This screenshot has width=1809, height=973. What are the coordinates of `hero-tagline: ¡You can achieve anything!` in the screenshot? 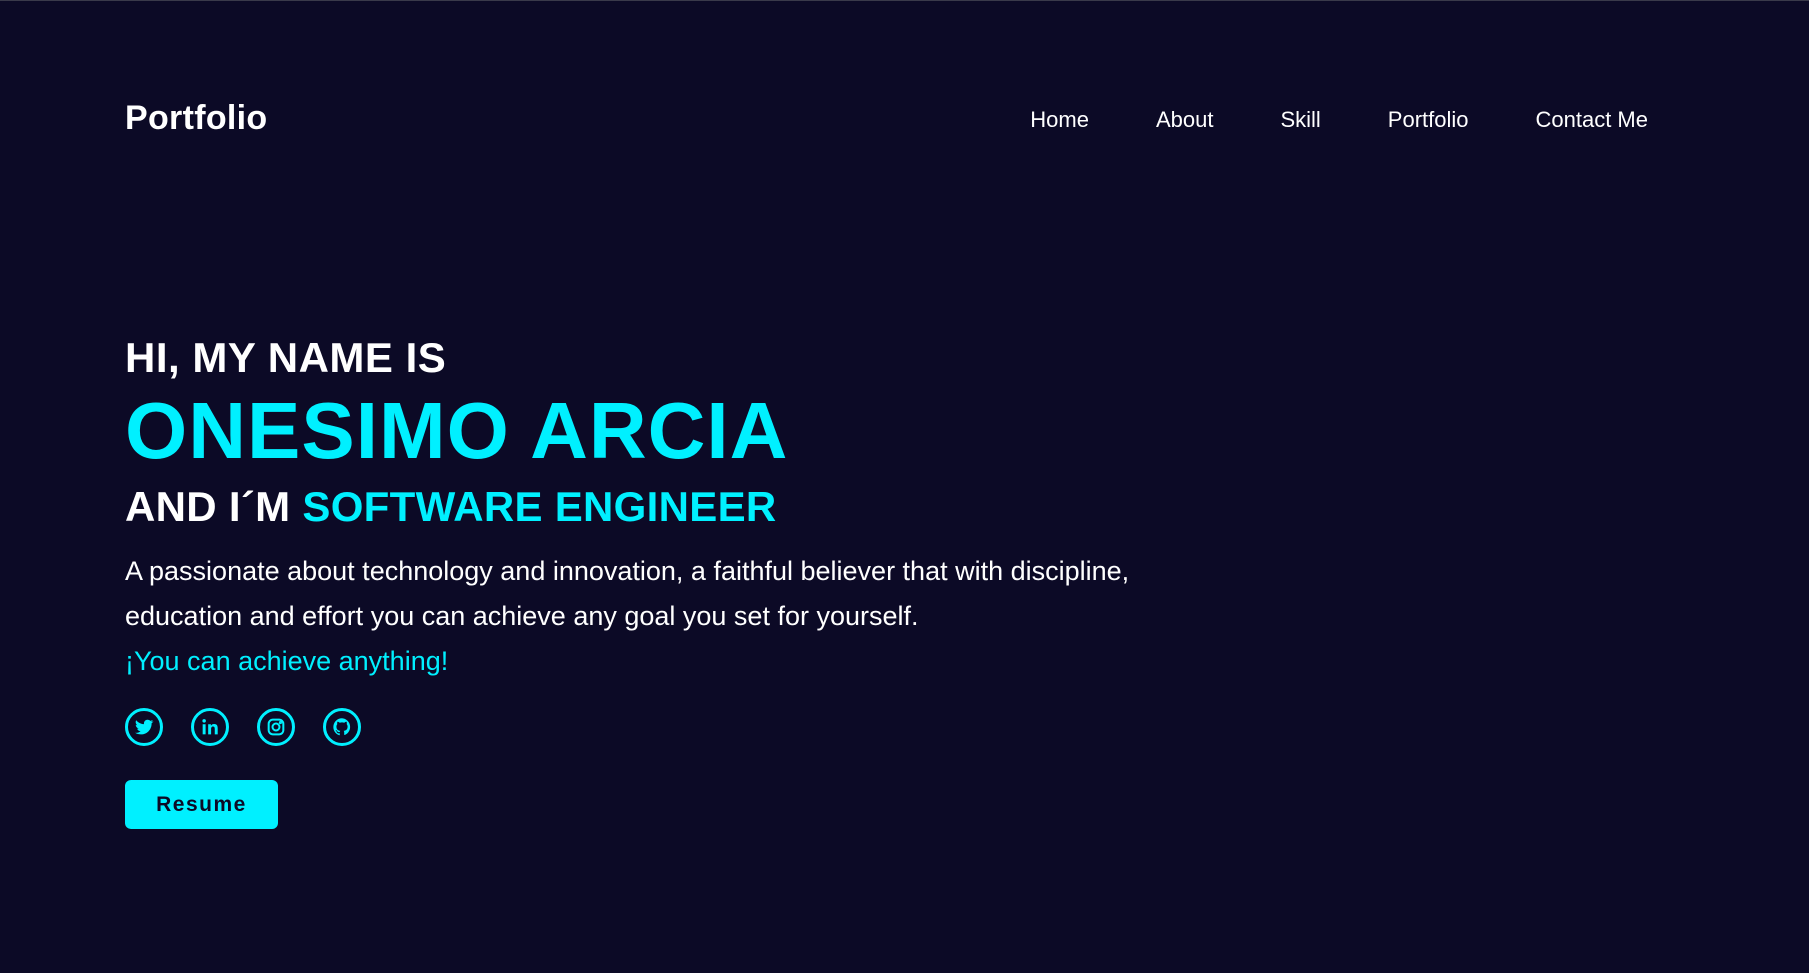 It's located at (287, 661).